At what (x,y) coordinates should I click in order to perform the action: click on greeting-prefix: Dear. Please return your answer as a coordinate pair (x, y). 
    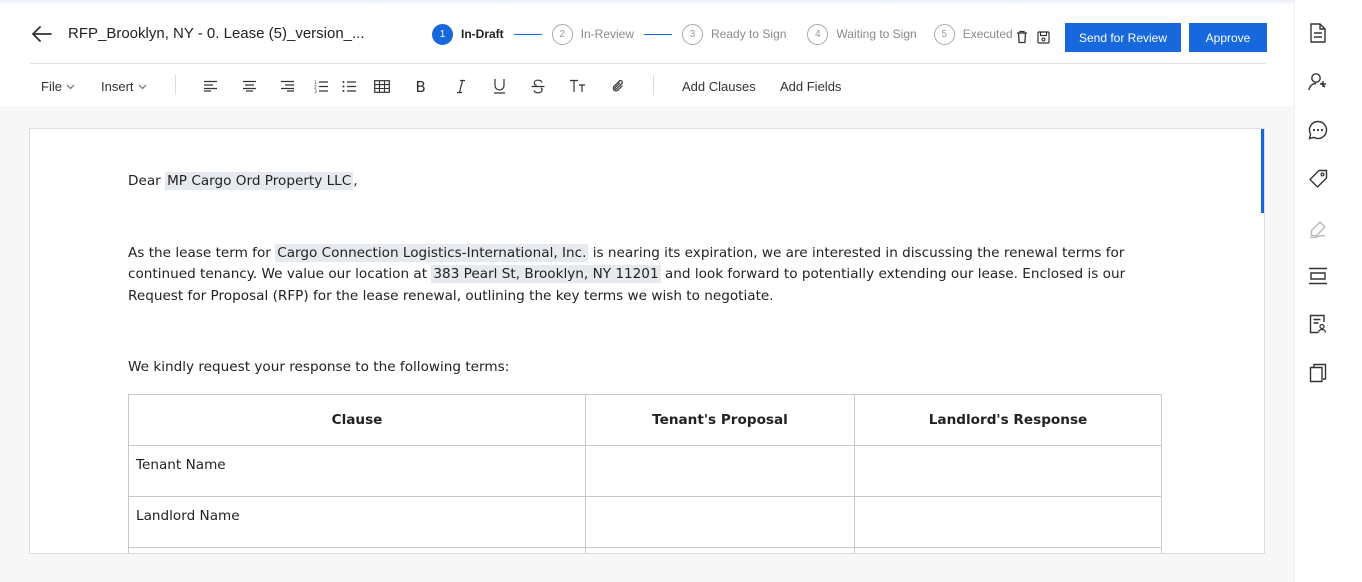
    Looking at the image, I should click on (147, 181).